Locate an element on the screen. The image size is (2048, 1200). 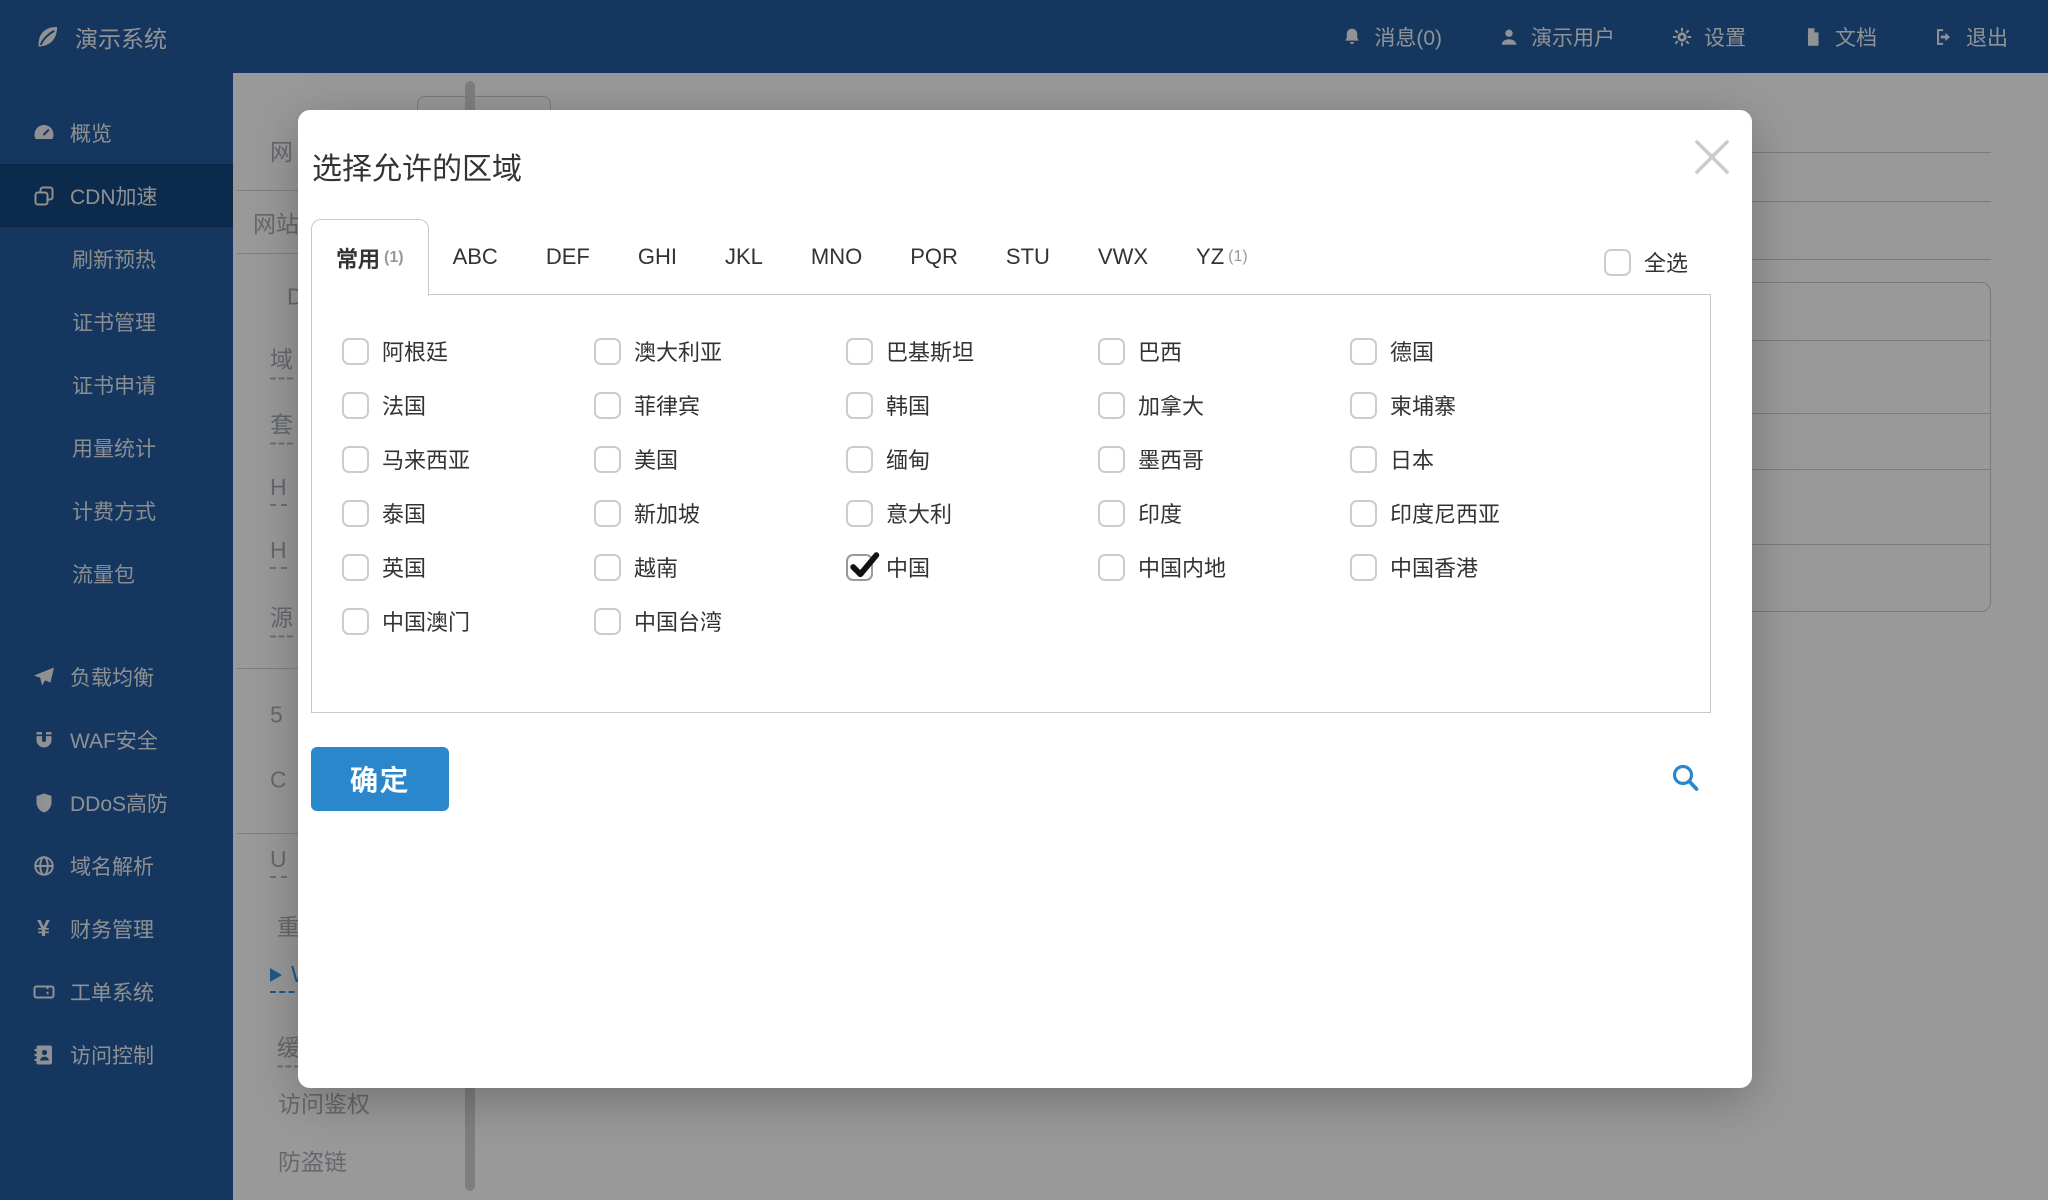
region-label: 中国香港 is located at coordinates (1434, 568).